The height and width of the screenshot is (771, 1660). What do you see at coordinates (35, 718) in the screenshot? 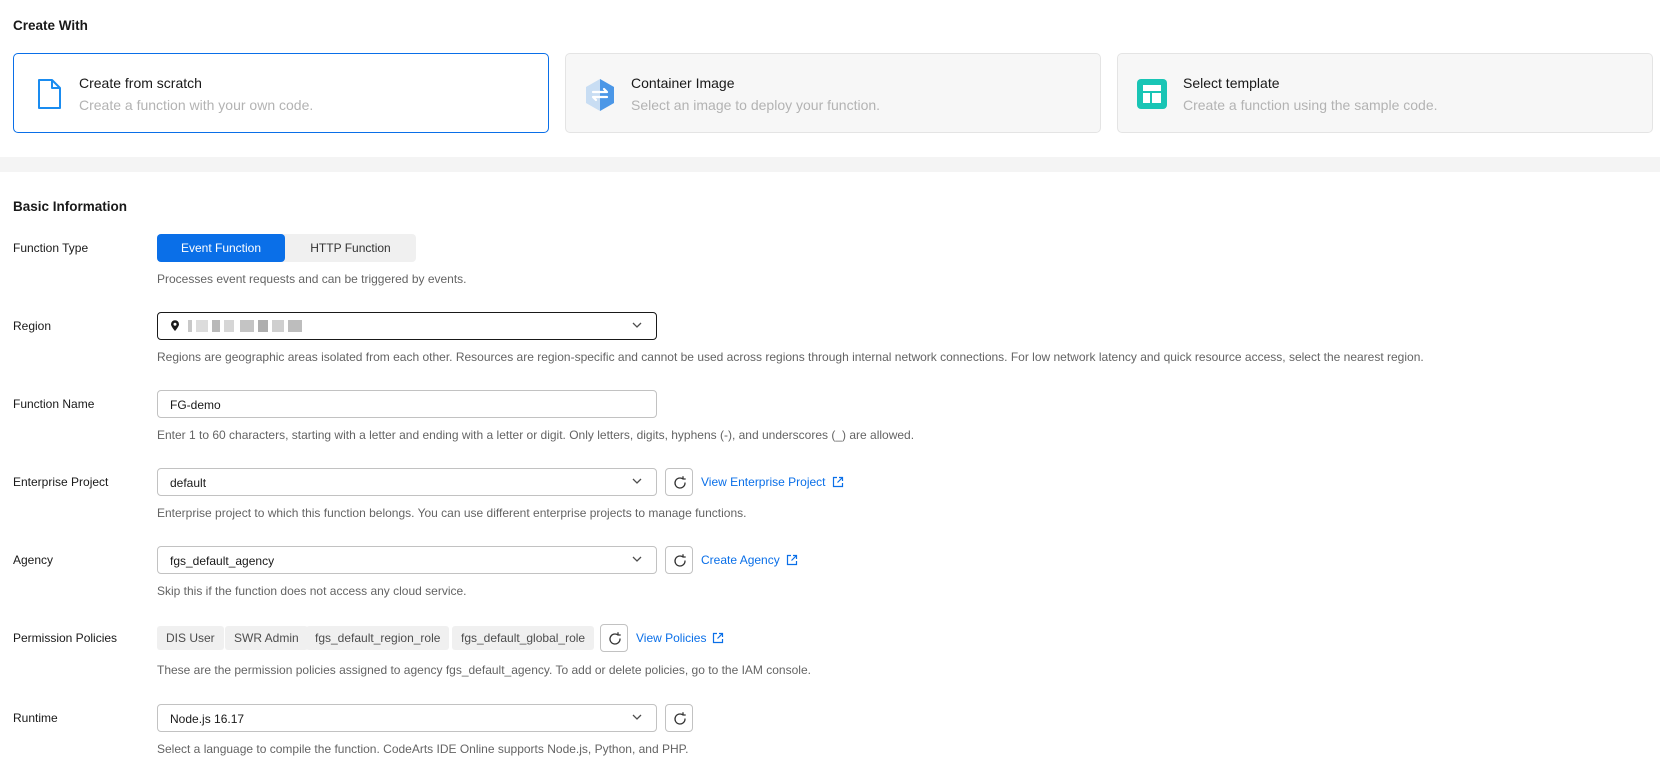
I see `runtime-label: Runtime` at bounding box center [35, 718].